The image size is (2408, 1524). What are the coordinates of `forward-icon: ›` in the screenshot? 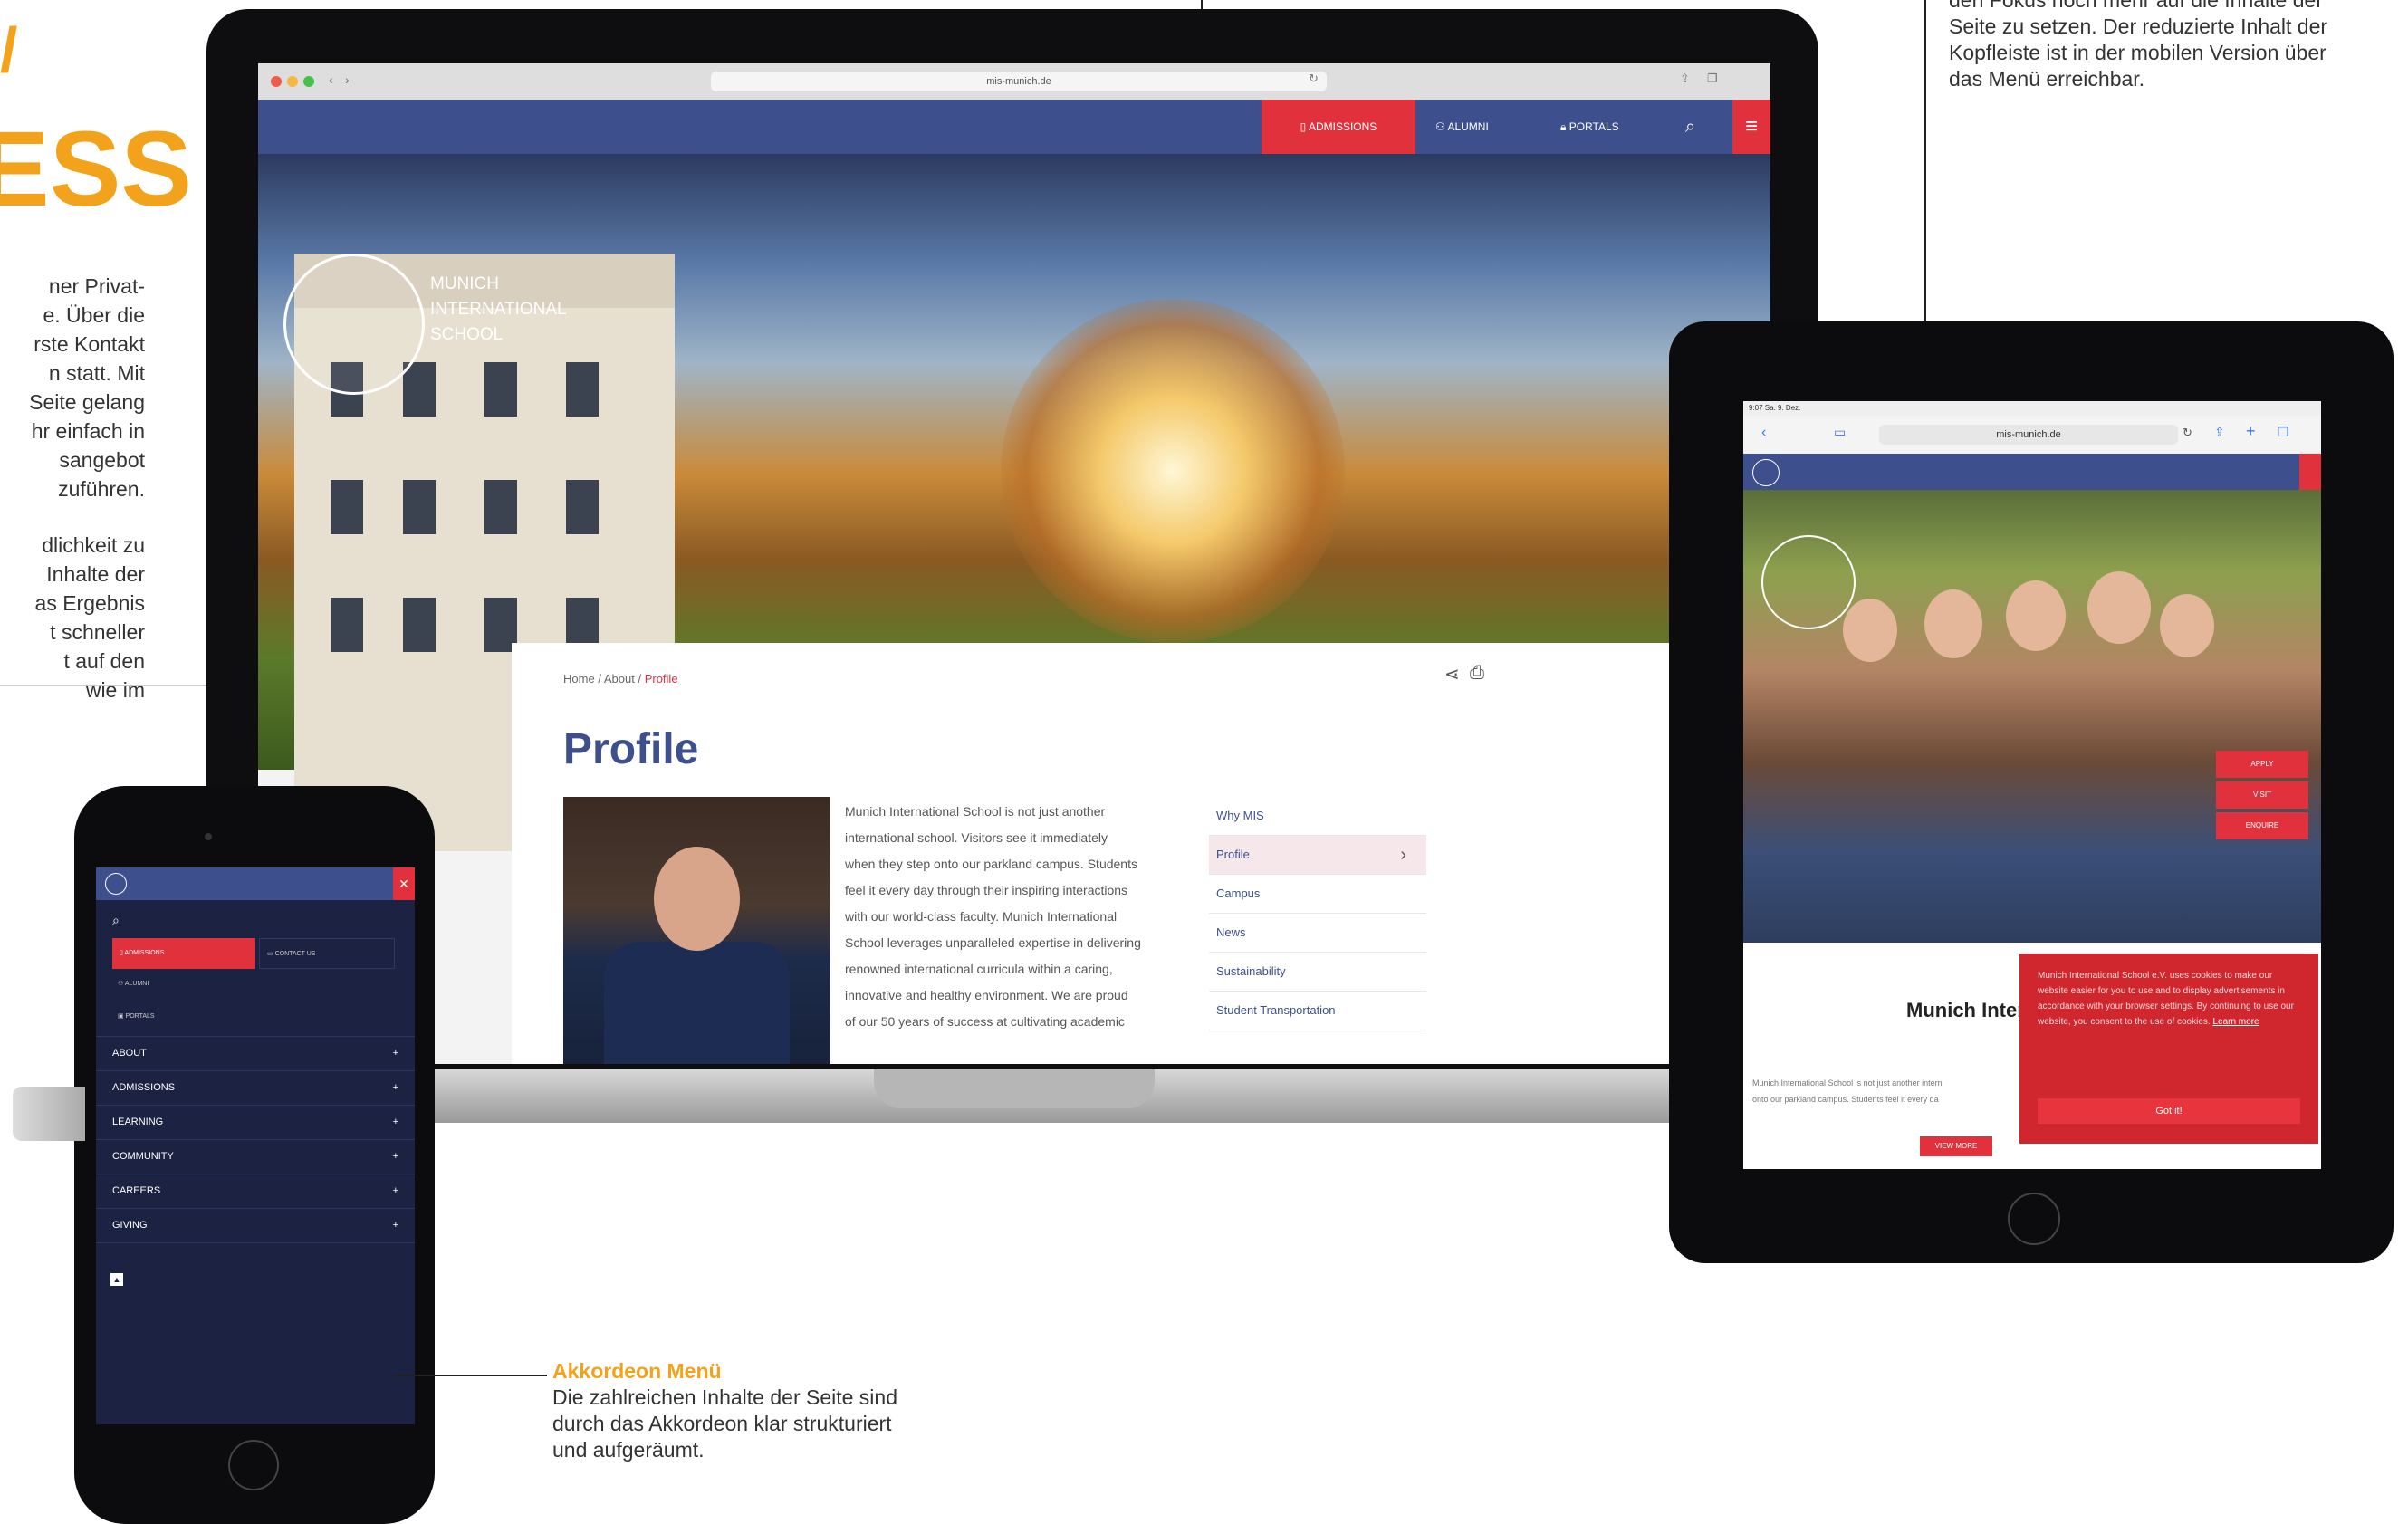 It's located at (347, 79).